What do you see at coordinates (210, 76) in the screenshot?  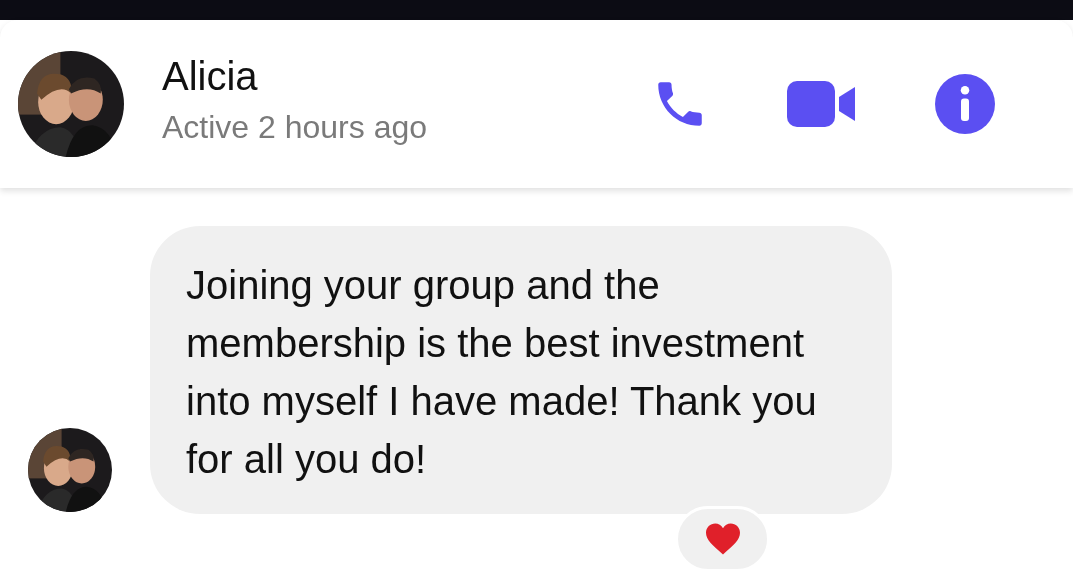 I see `contact-name: Alicia` at bounding box center [210, 76].